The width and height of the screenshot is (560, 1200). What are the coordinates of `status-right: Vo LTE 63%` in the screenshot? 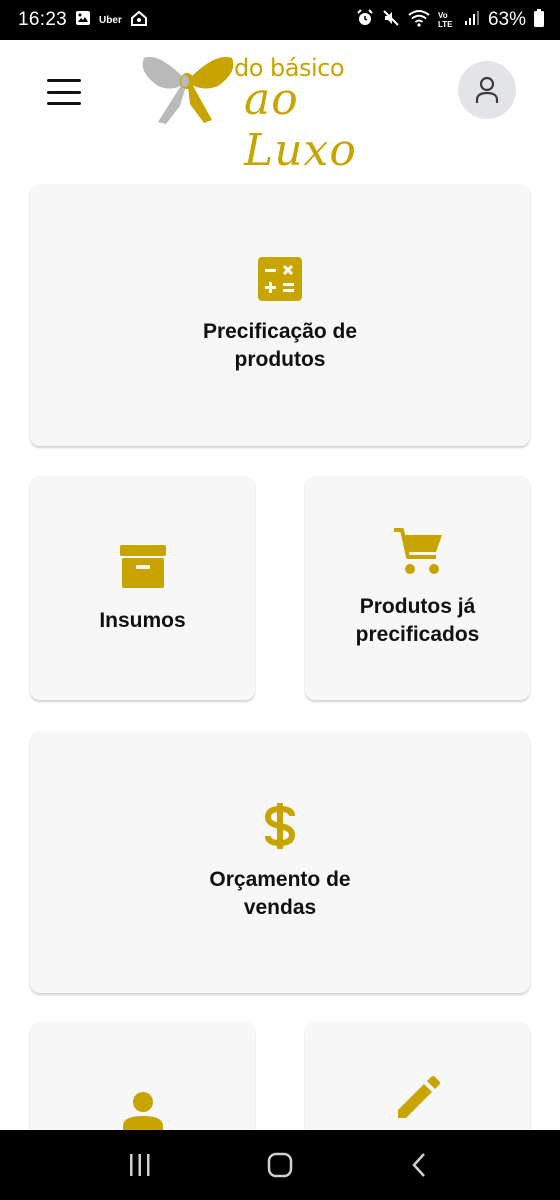 It's located at (450, 20).